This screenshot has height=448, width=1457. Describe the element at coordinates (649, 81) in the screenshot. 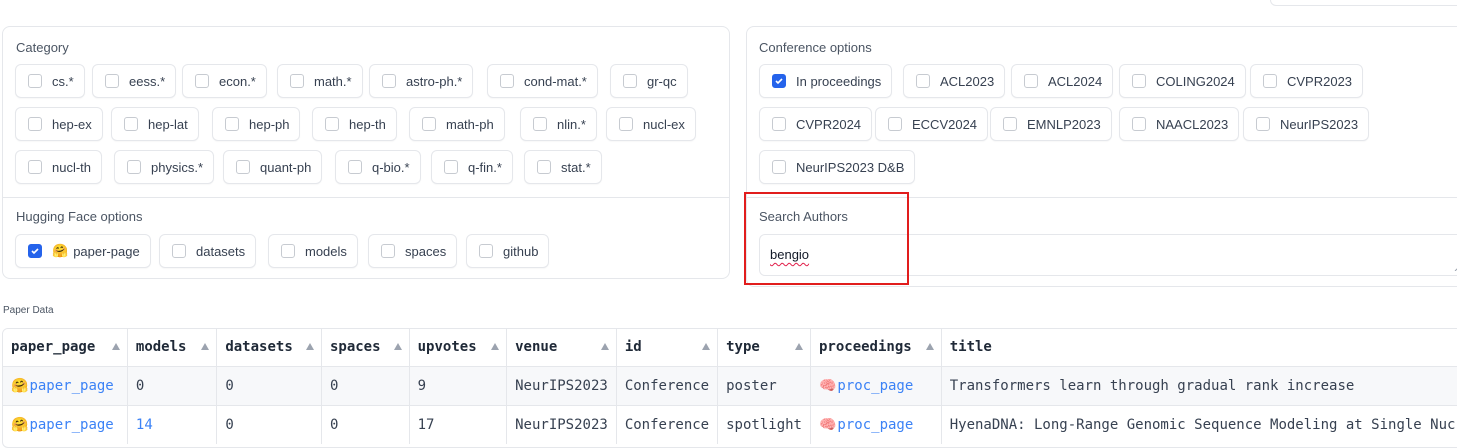

I see `category-chip: gr-qc` at that location.